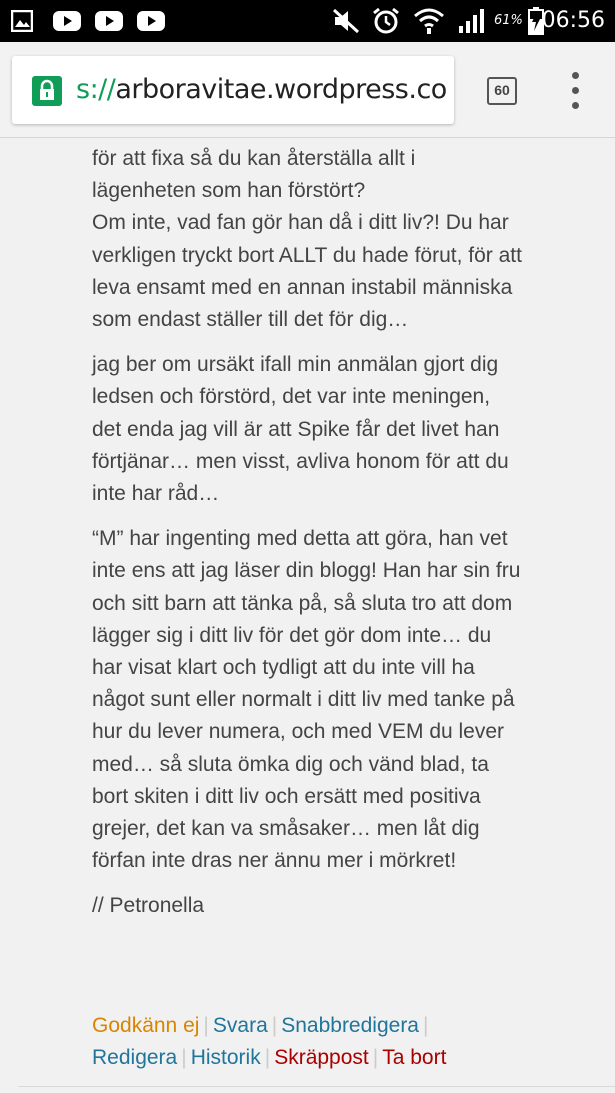 This screenshot has height=1093, width=615. Describe the element at coordinates (148, 906) in the screenshot. I see `comment-signature: // Petronella` at that location.